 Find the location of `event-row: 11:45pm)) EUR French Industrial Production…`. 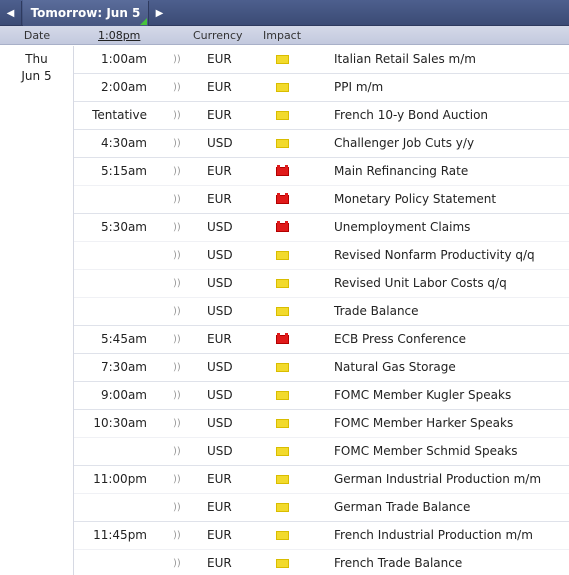

event-row: 11:45pm)) EUR French Industrial Production… is located at coordinates (321, 536).